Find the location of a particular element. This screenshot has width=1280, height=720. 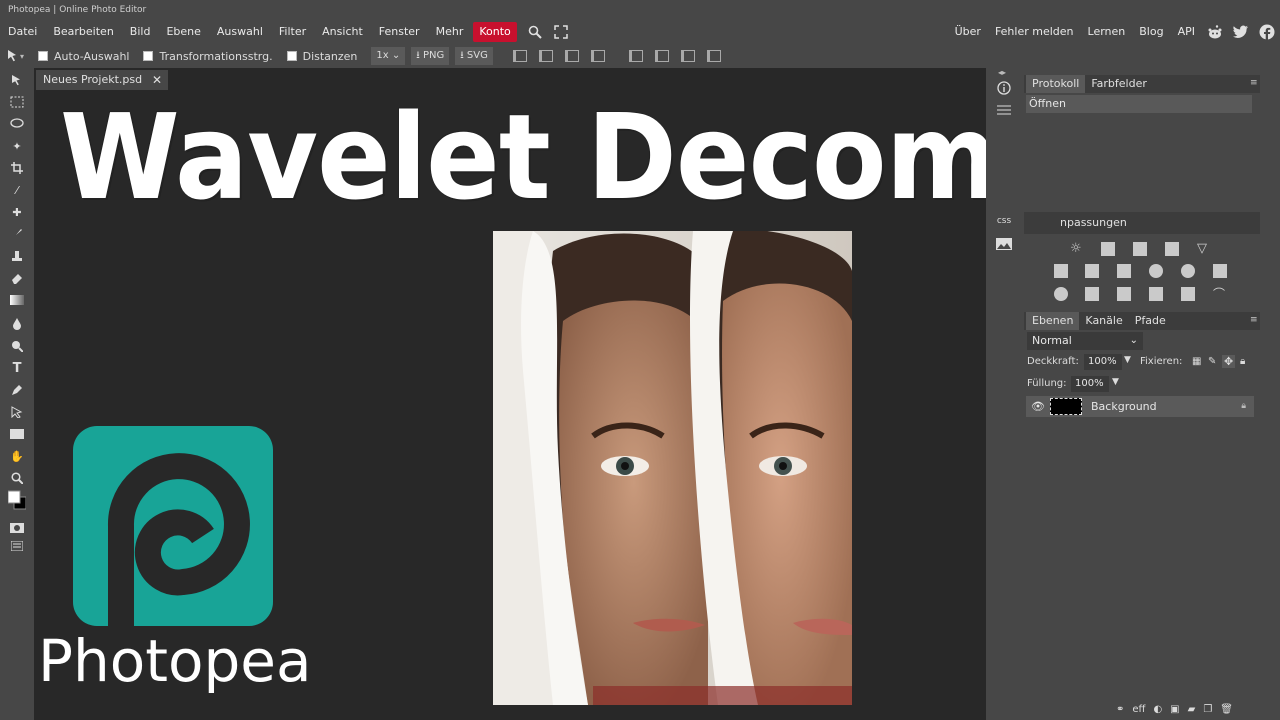

lock-pixels-icon: ✎ is located at coordinates (1212, 361).